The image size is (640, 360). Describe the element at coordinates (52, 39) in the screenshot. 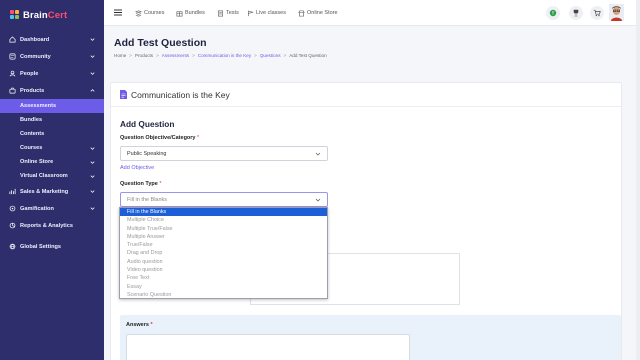

I see `sidebar-item-dashboard: Dashboard` at that location.